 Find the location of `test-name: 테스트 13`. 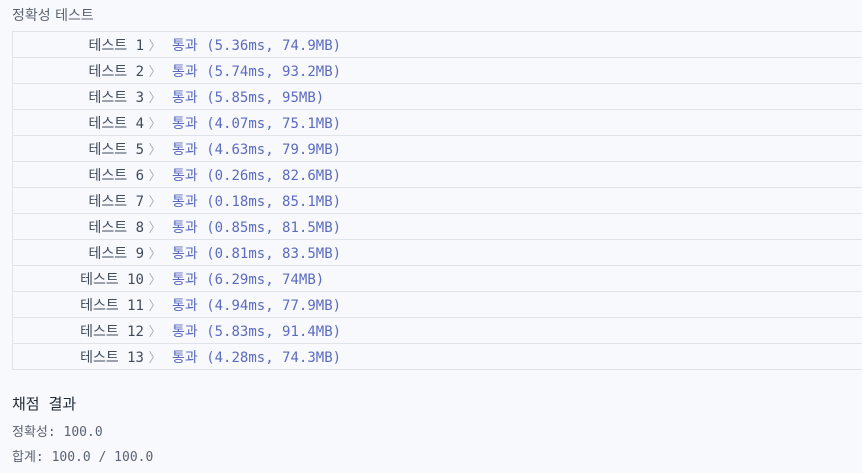

test-name: 테스트 13 is located at coordinates (112, 357).